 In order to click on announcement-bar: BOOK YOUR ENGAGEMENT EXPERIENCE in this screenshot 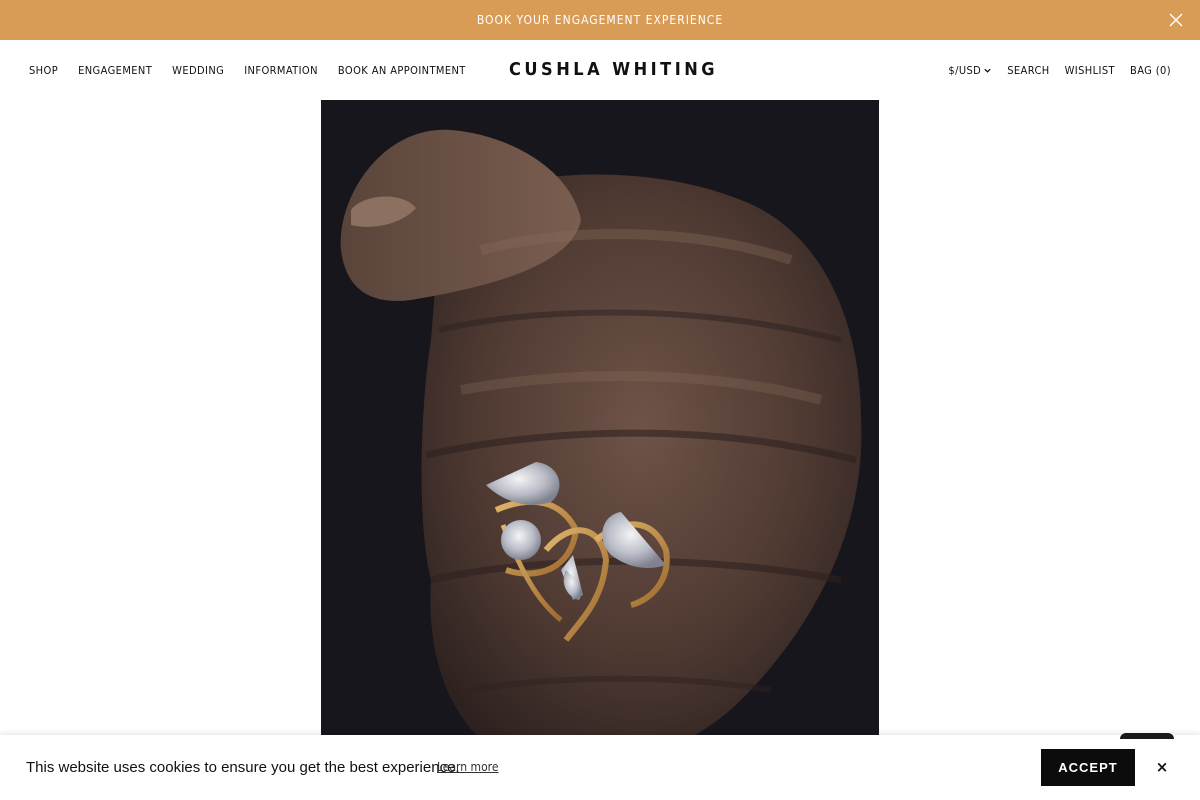, I will do `click(600, 20)`.